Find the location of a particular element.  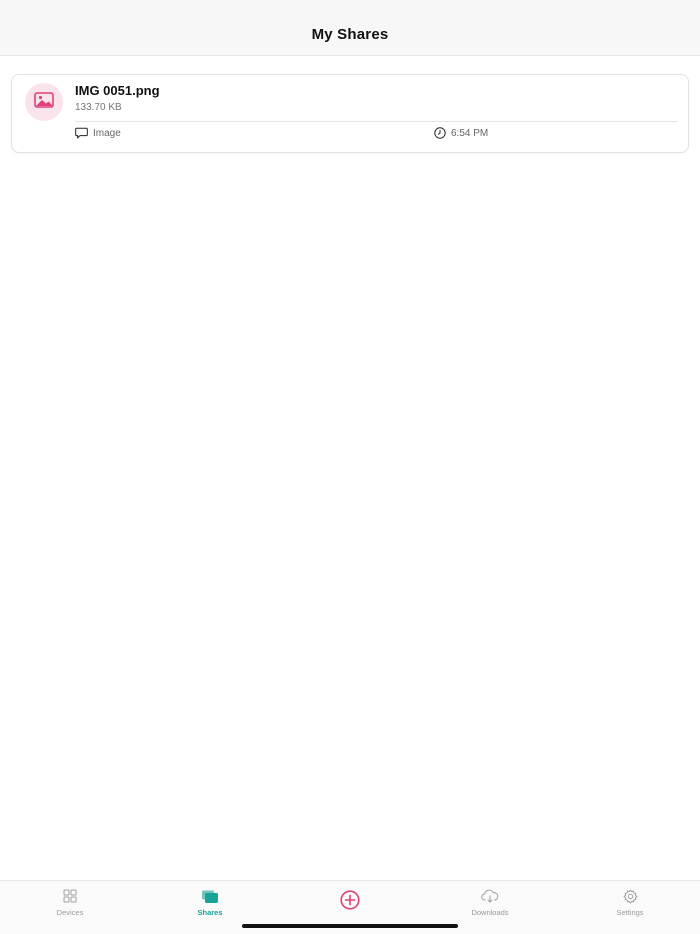

page-title: My Shares is located at coordinates (350, 34).